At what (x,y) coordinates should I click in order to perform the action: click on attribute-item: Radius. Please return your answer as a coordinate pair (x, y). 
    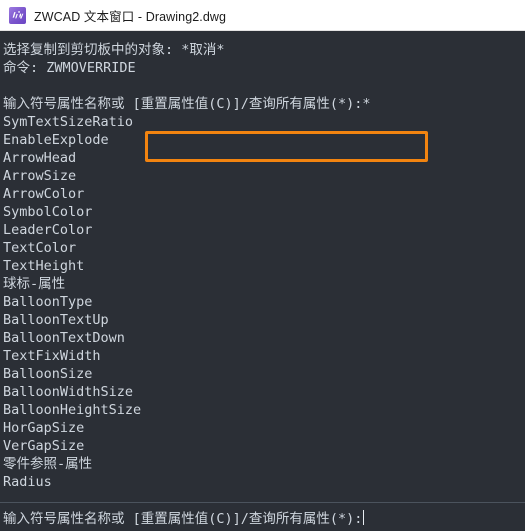
    Looking at the image, I should click on (27, 482).